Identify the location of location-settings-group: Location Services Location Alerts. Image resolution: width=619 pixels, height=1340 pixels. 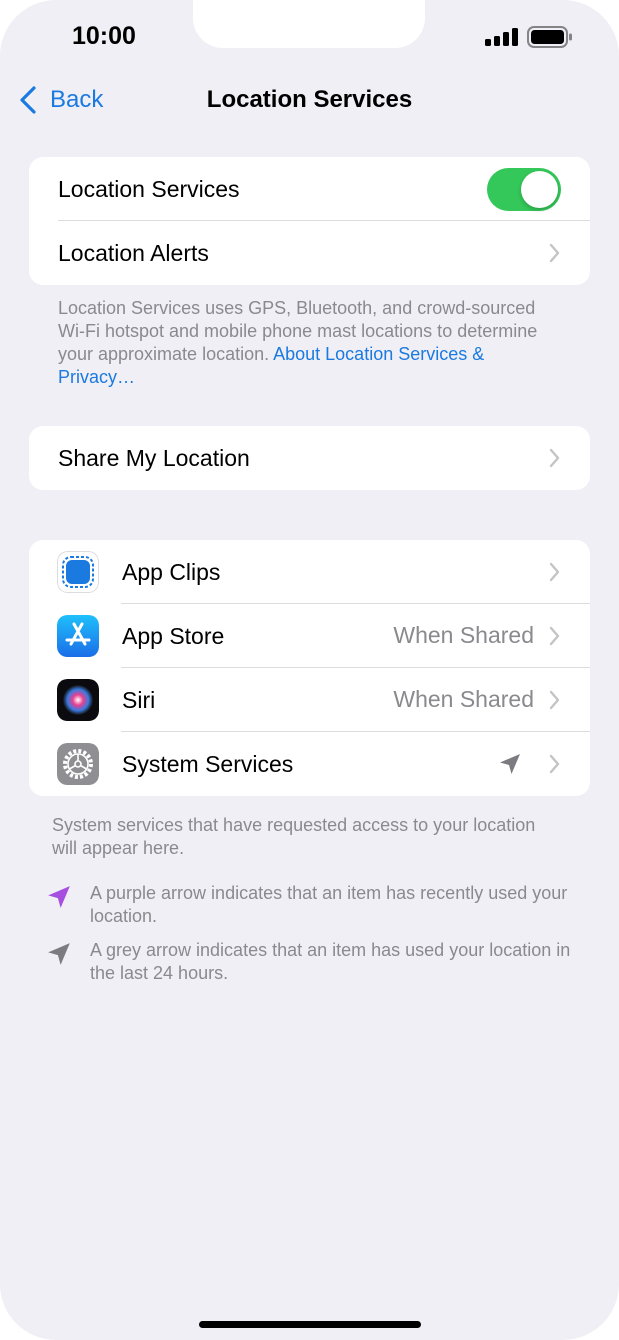
(309, 221).